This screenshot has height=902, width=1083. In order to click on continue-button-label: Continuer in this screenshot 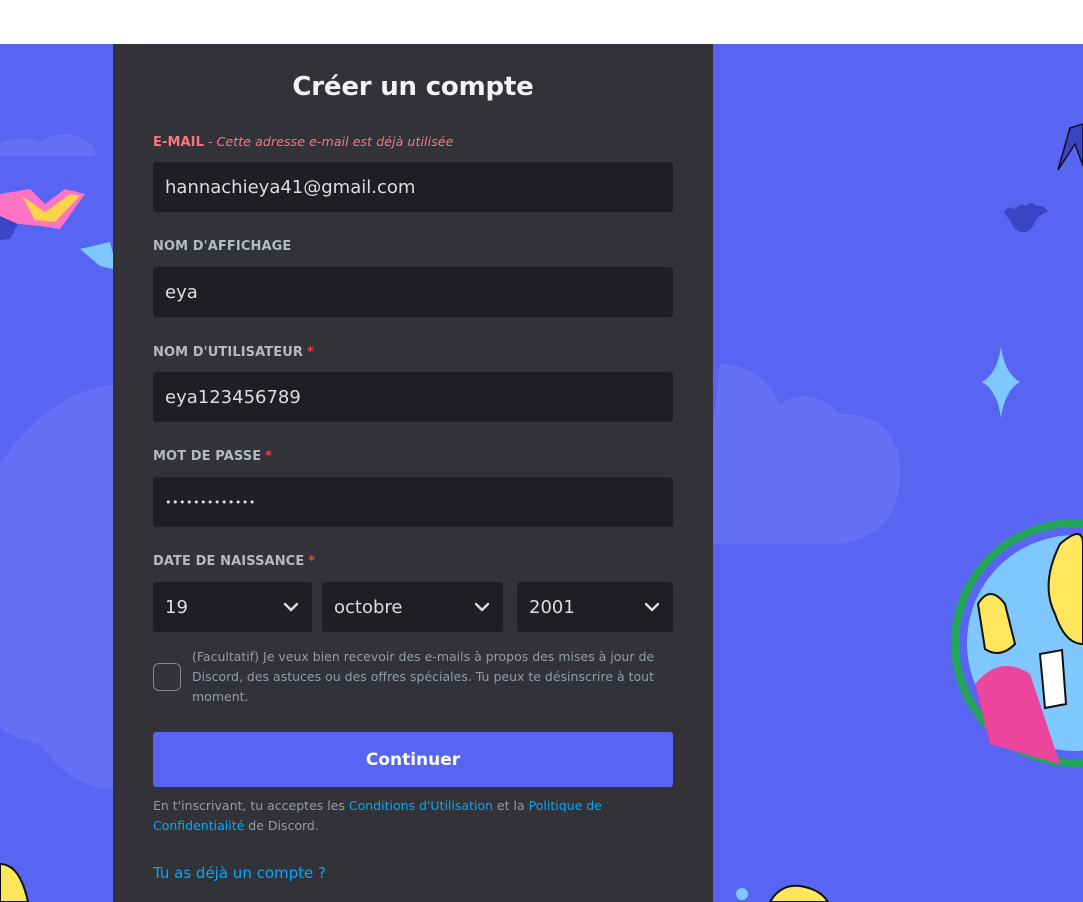, I will do `click(413, 759)`.